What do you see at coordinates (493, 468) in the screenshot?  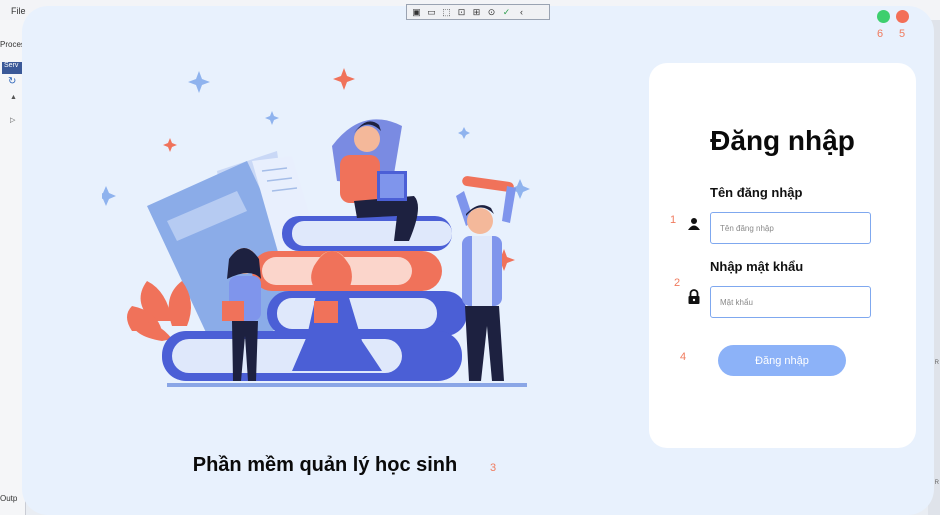 I see `hint-number-3: 3` at bounding box center [493, 468].